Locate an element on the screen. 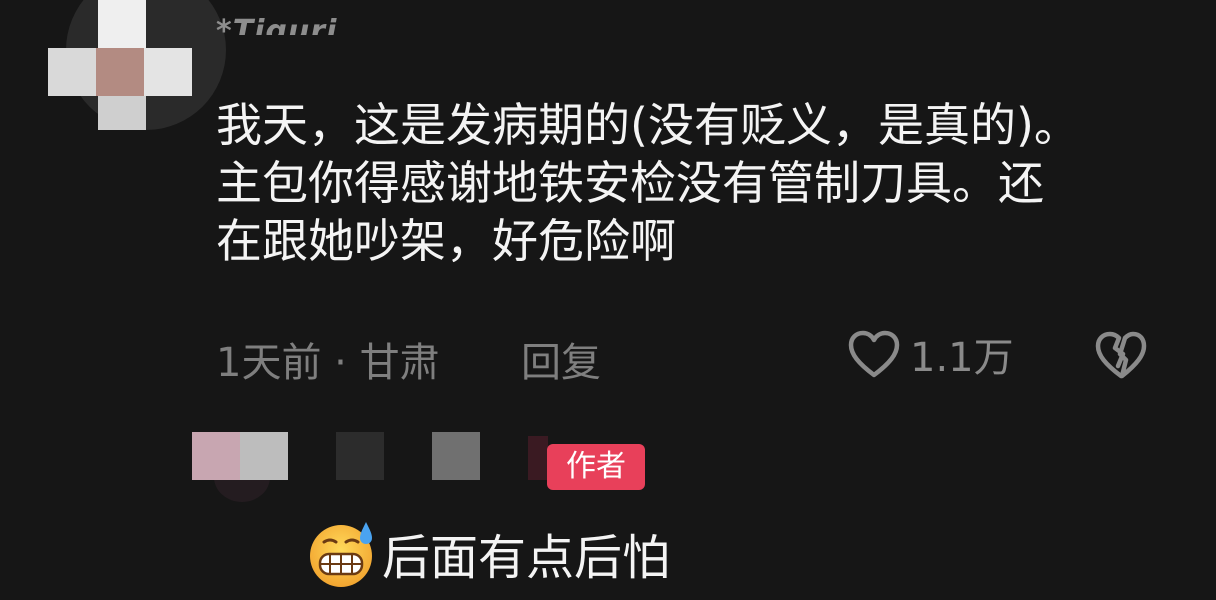  commenter-avatar is located at coordinates (137, 67).